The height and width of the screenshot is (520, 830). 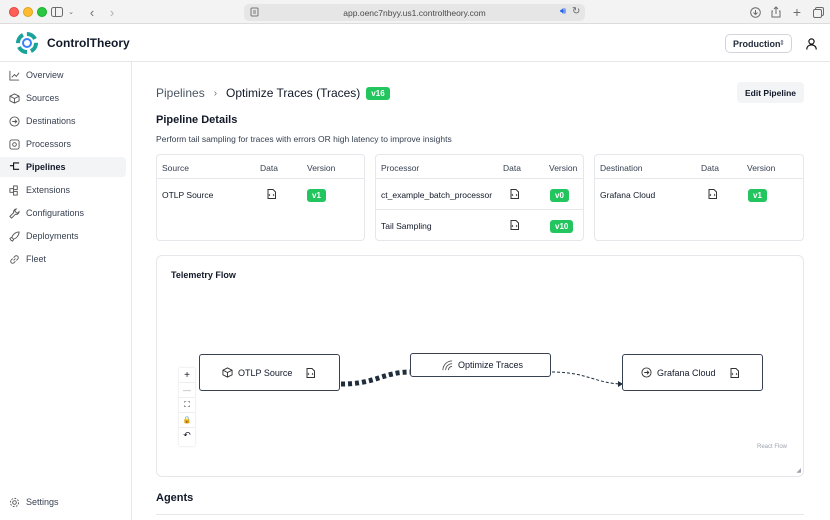 What do you see at coordinates (692, 372) in the screenshot?
I see `flow-node-destination: Grafana Cloud` at bounding box center [692, 372].